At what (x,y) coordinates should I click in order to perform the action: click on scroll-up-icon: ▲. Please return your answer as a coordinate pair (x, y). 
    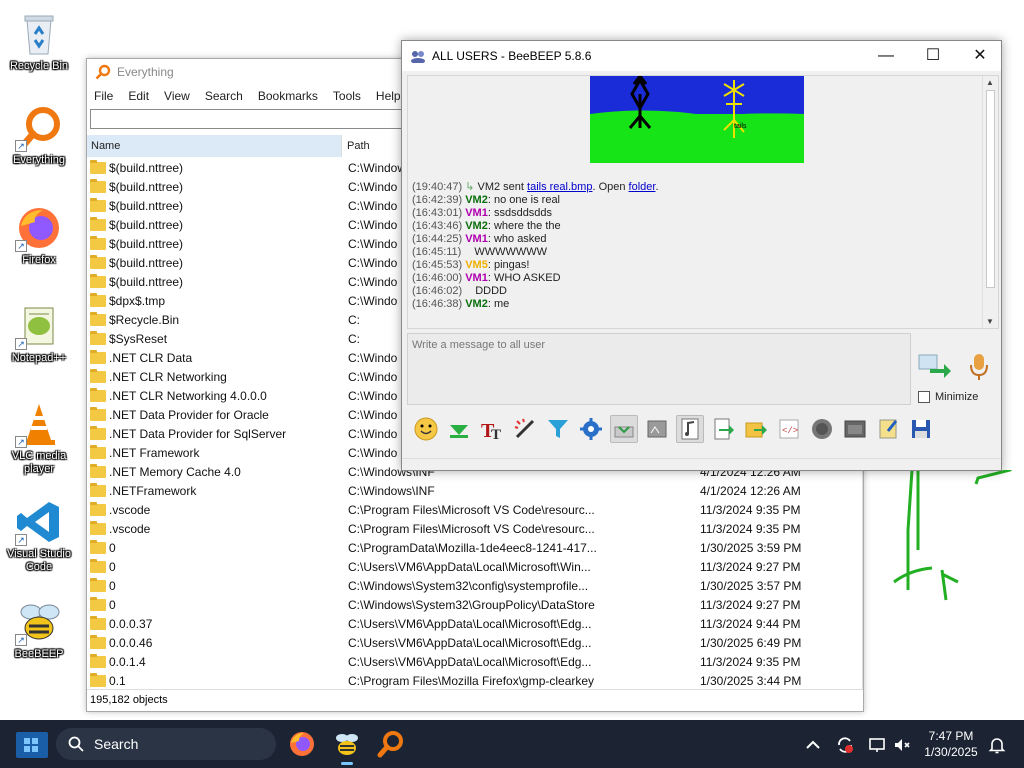
    Looking at the image, I should click on (990, 82).